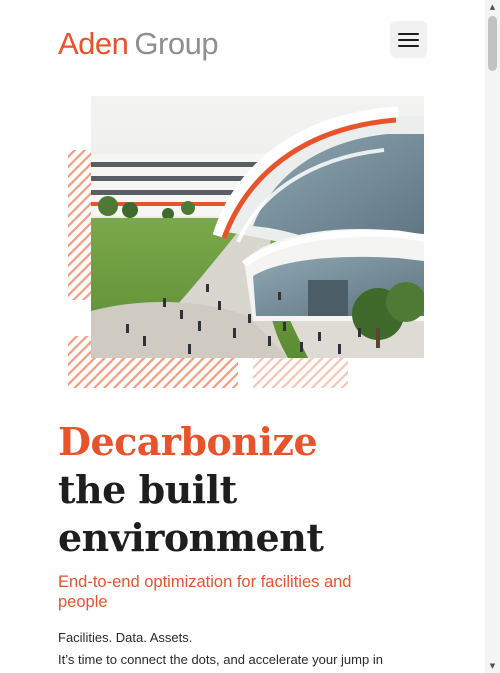 This screenshot has height=673, width=500. What do you see at coordinates (80, 225) in the screenshot?
I see `stripe-accent-left` at bounding box center [80, 225].